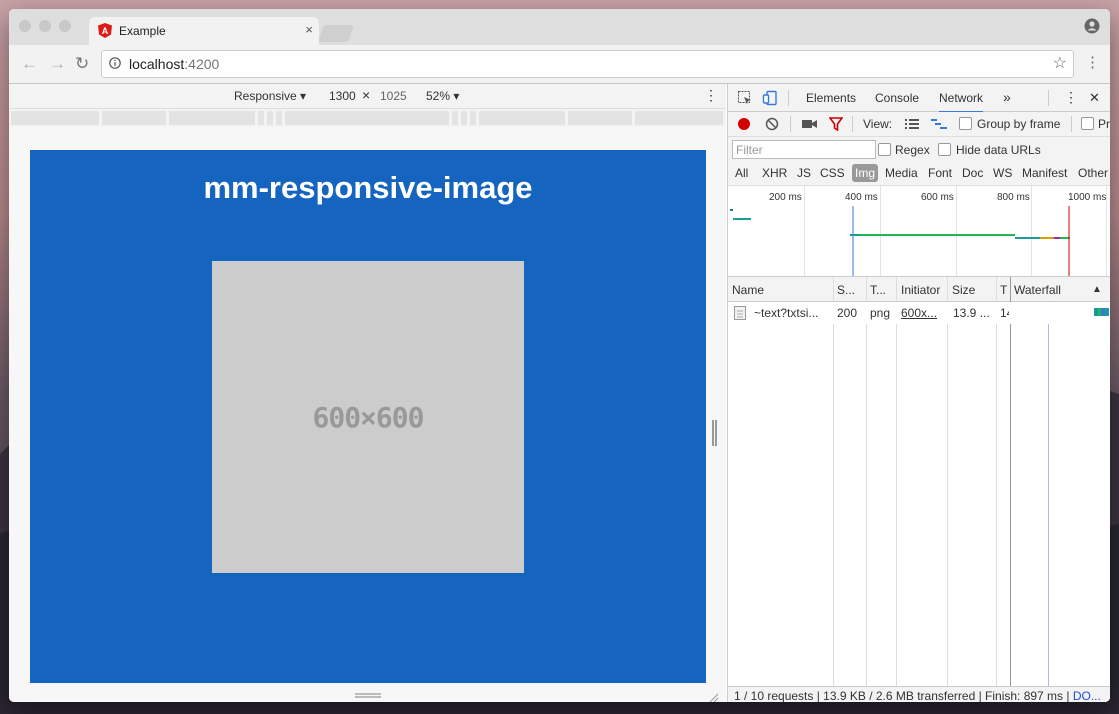 The width and height of the screenshot is (1119, 714). I want to click on browser-toolbar: ← → ↻ localhost:4200 ☆ ⋮, so click(559, 64).